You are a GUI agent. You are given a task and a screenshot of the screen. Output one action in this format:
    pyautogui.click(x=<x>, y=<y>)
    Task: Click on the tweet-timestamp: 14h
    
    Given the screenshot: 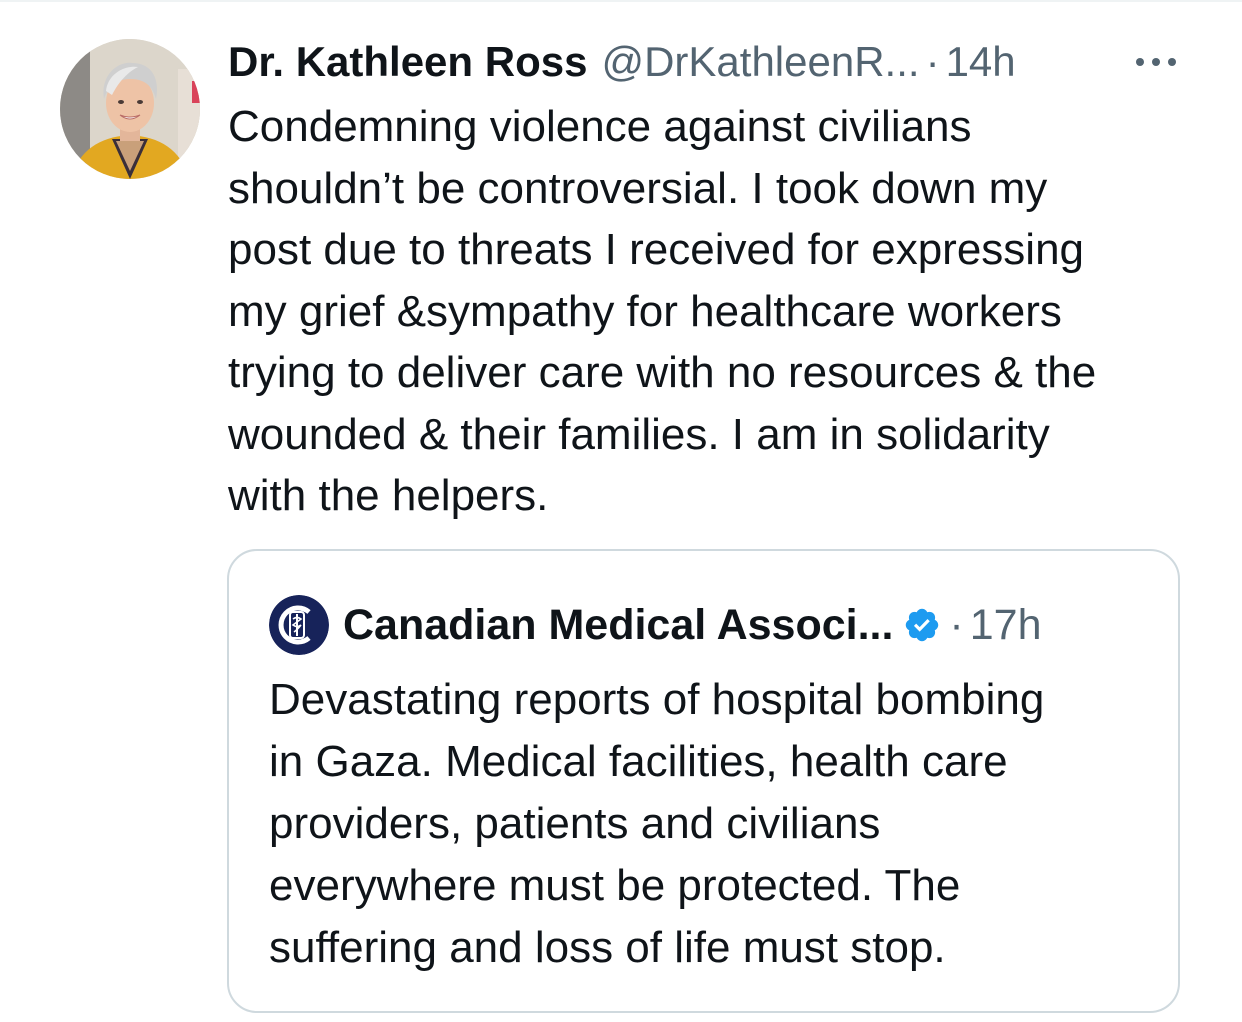 What is the action you would take?
    pyautogui.click(x=981, y=62)
    